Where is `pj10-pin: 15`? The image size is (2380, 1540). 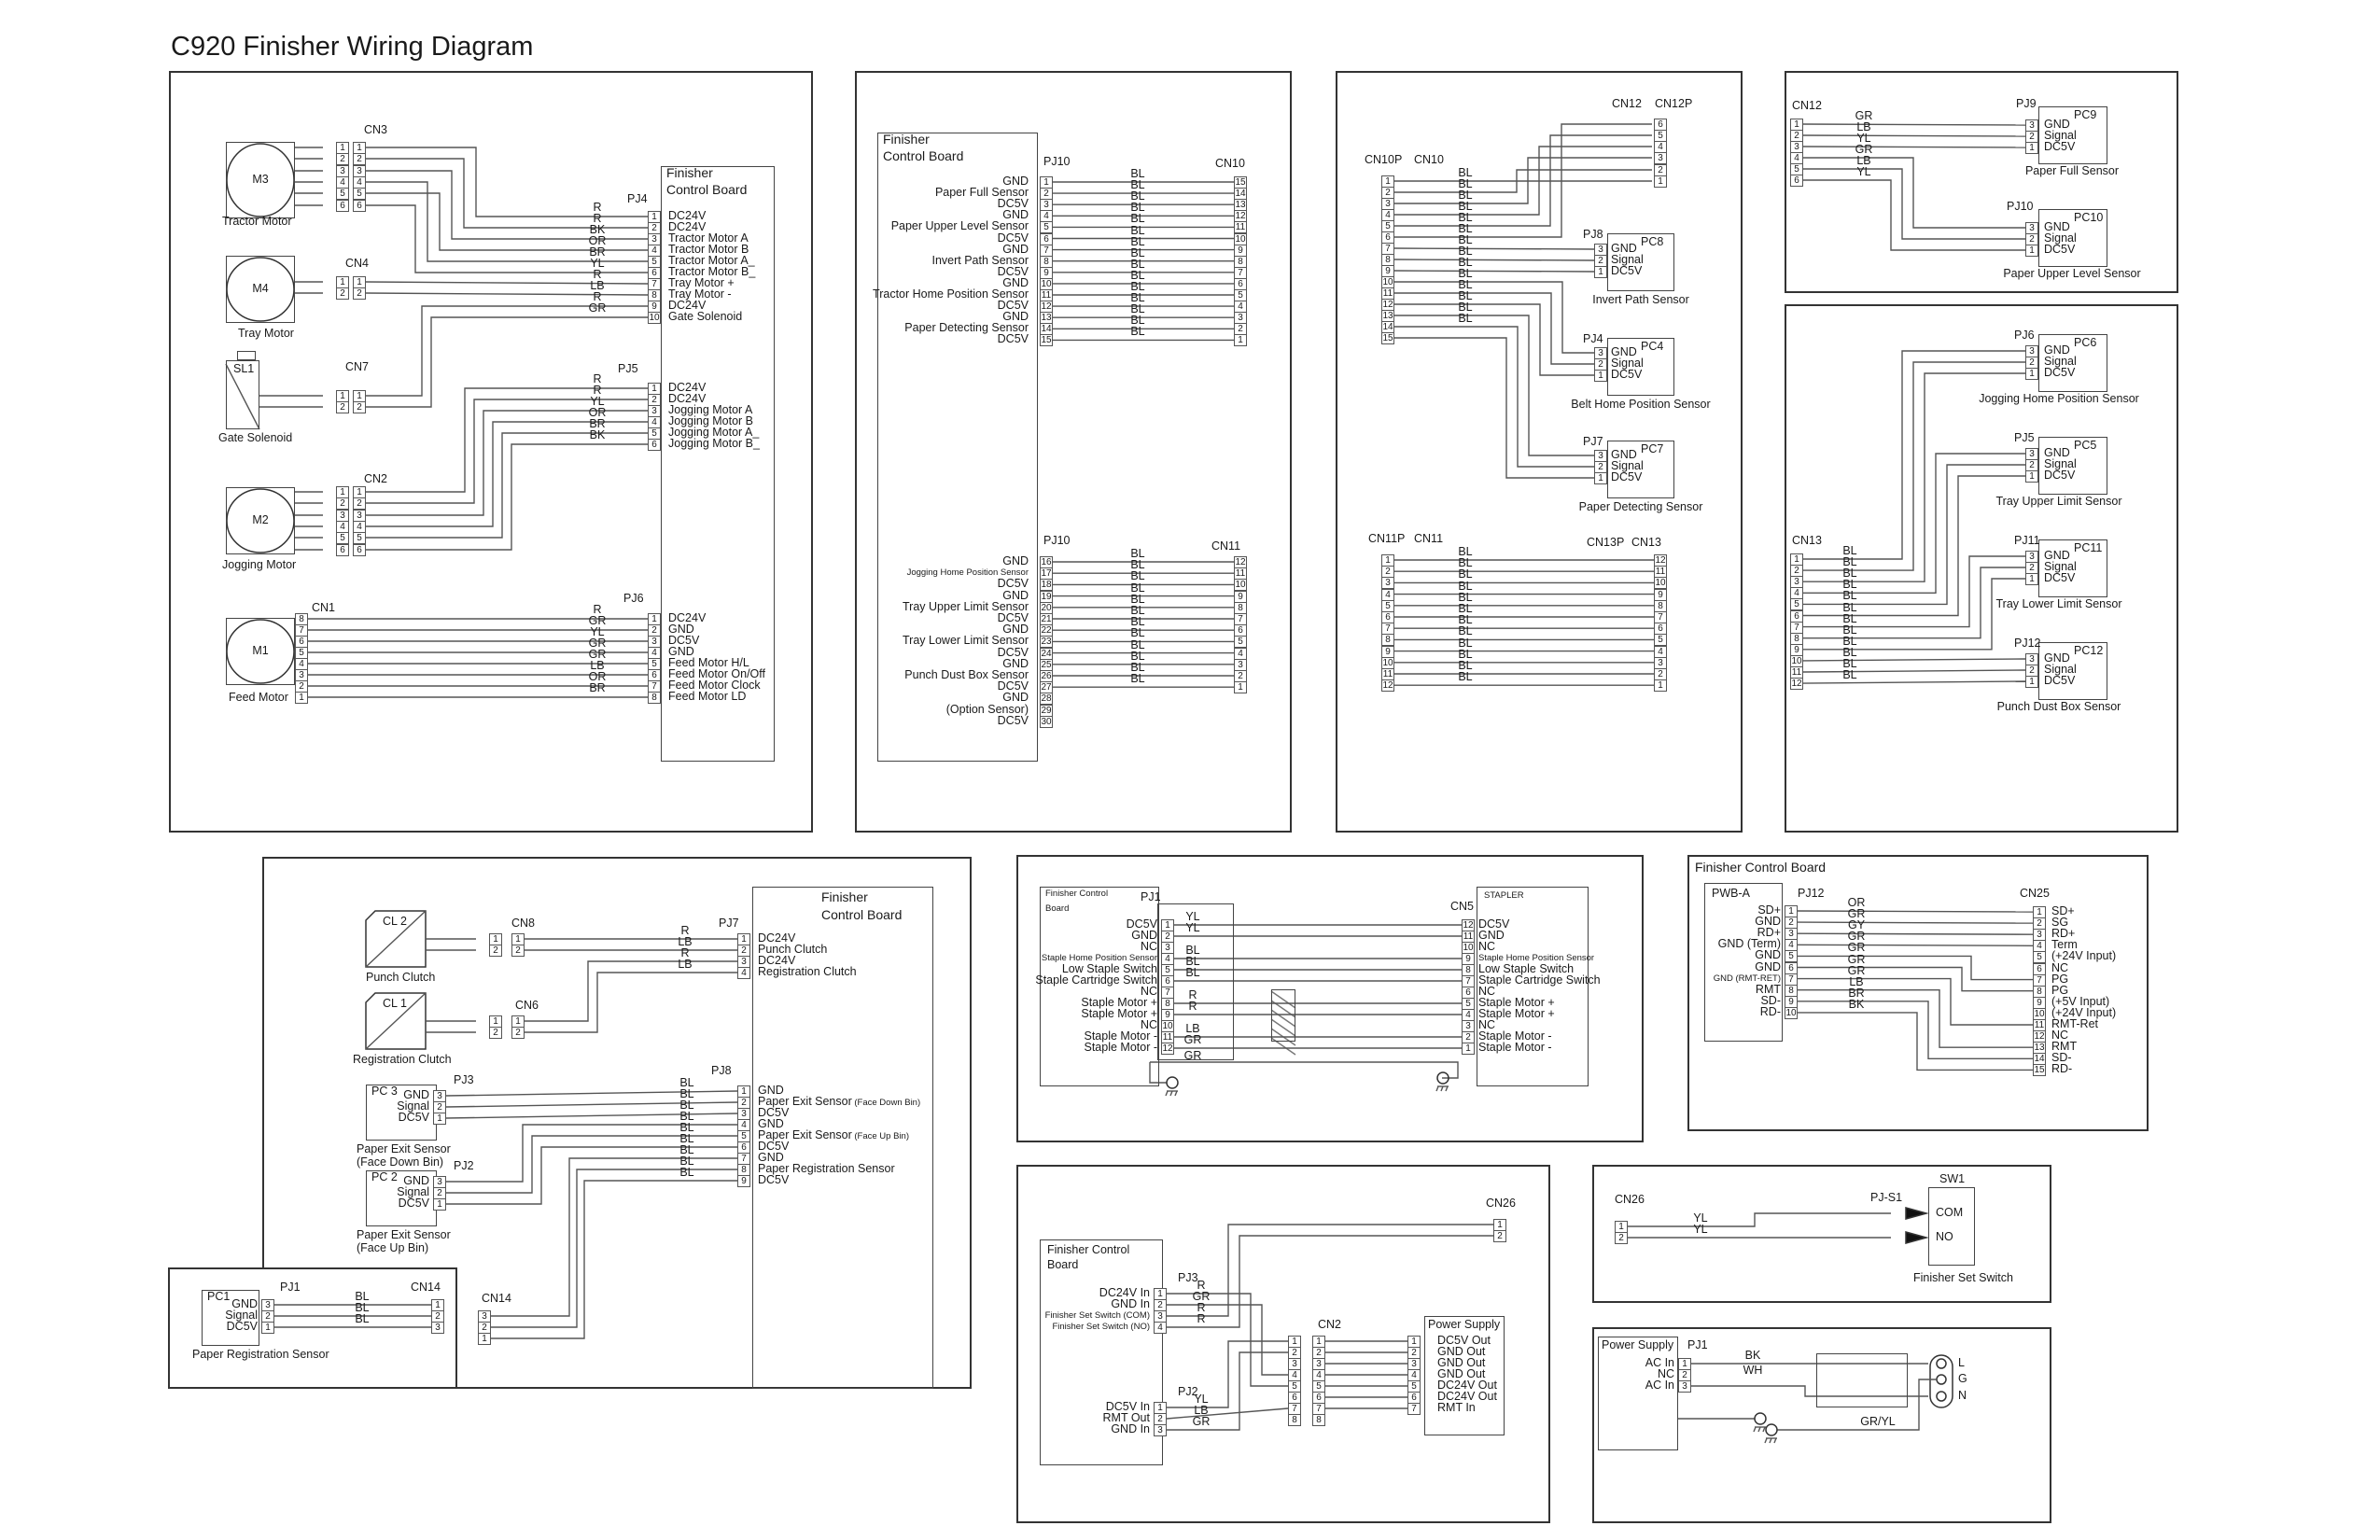
pj10-pin: 15 is located at coordinates (1046, 340).